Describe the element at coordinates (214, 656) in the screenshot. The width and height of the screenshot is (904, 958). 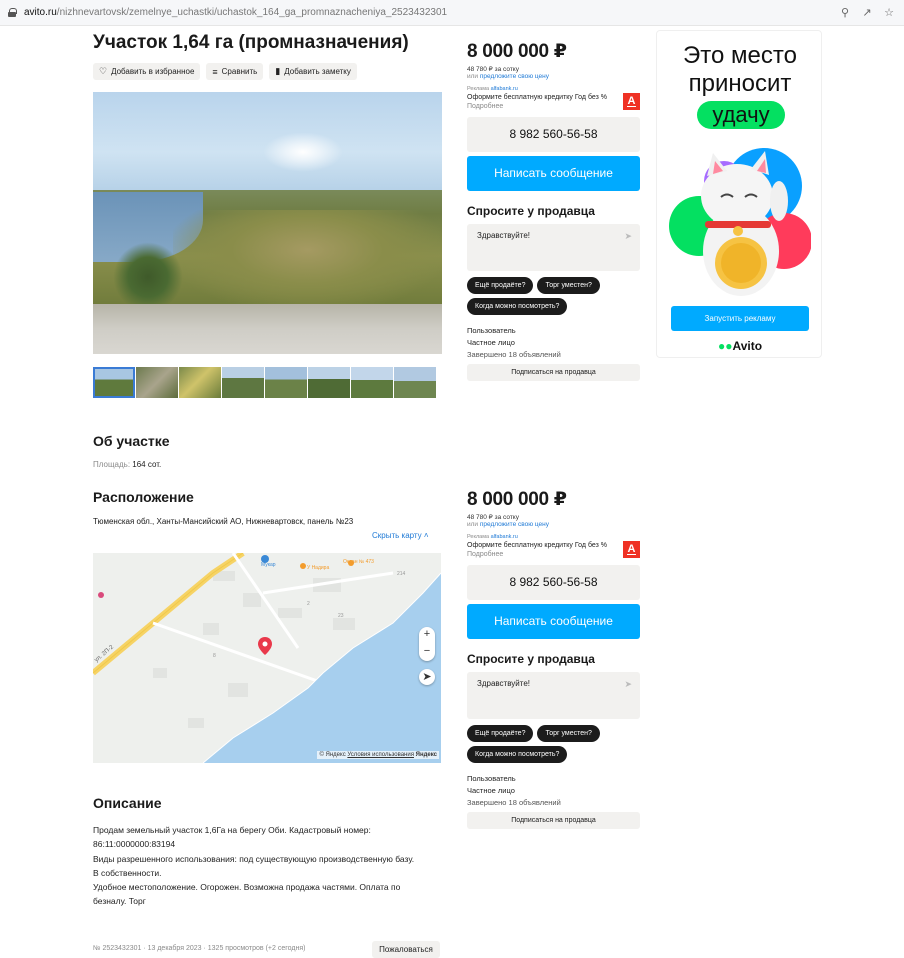
I see `map-label: 8` at that location.